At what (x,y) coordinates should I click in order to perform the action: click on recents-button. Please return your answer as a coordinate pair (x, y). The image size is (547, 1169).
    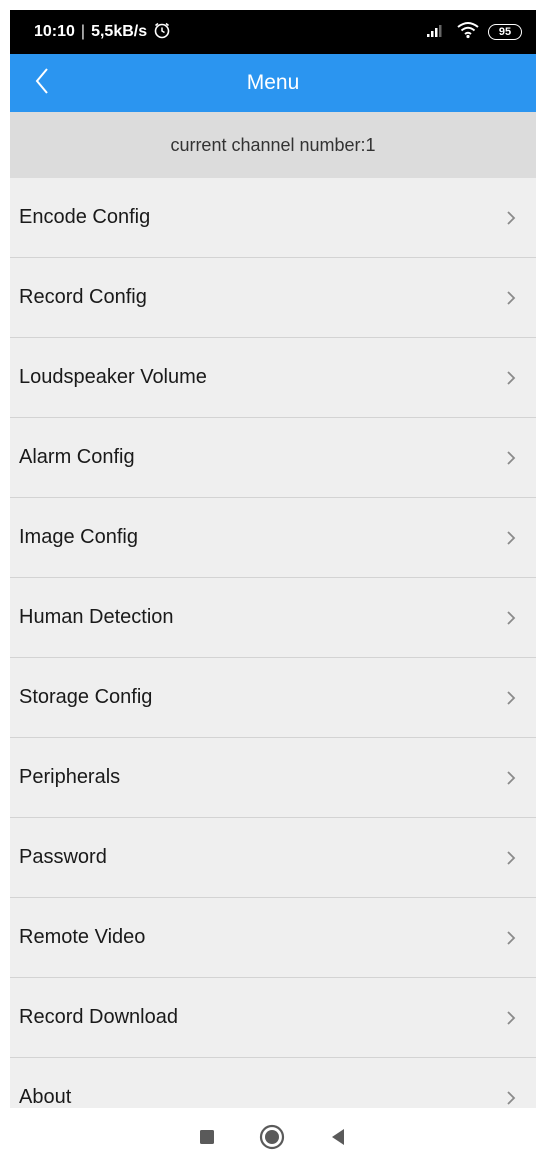
    Looking at the image, I should click on (207, 1139).